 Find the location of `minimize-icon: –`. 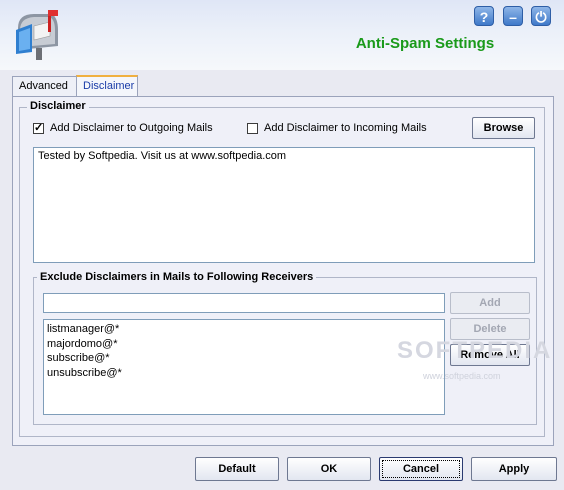

minimize-icon: – is located at coordinates (513, 17).